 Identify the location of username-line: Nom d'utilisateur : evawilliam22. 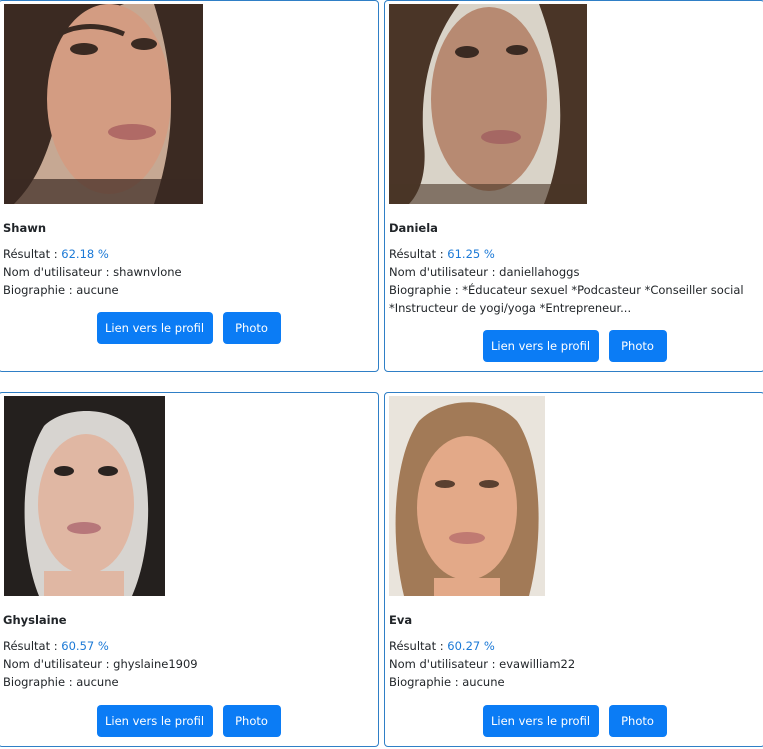
(574, 664).